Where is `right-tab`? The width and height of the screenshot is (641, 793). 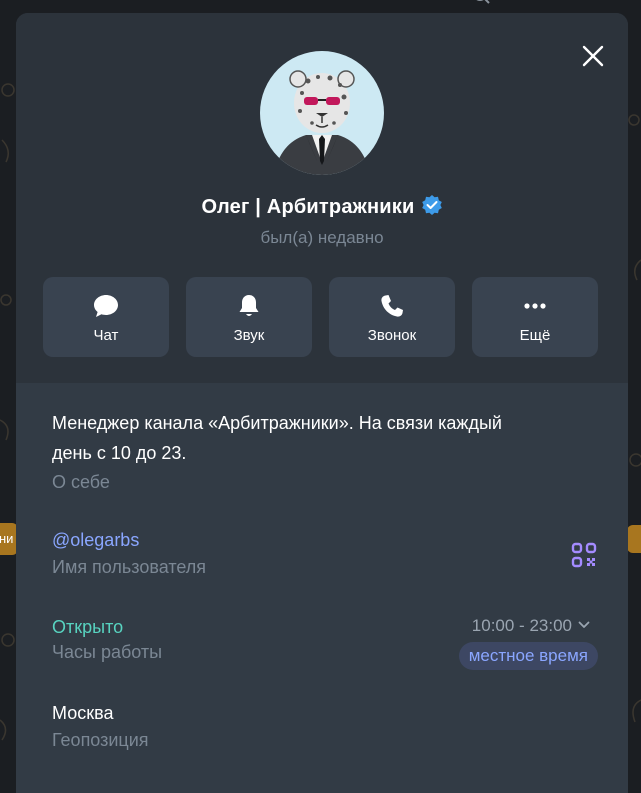 right-tab is located at coordinates (634, 539).